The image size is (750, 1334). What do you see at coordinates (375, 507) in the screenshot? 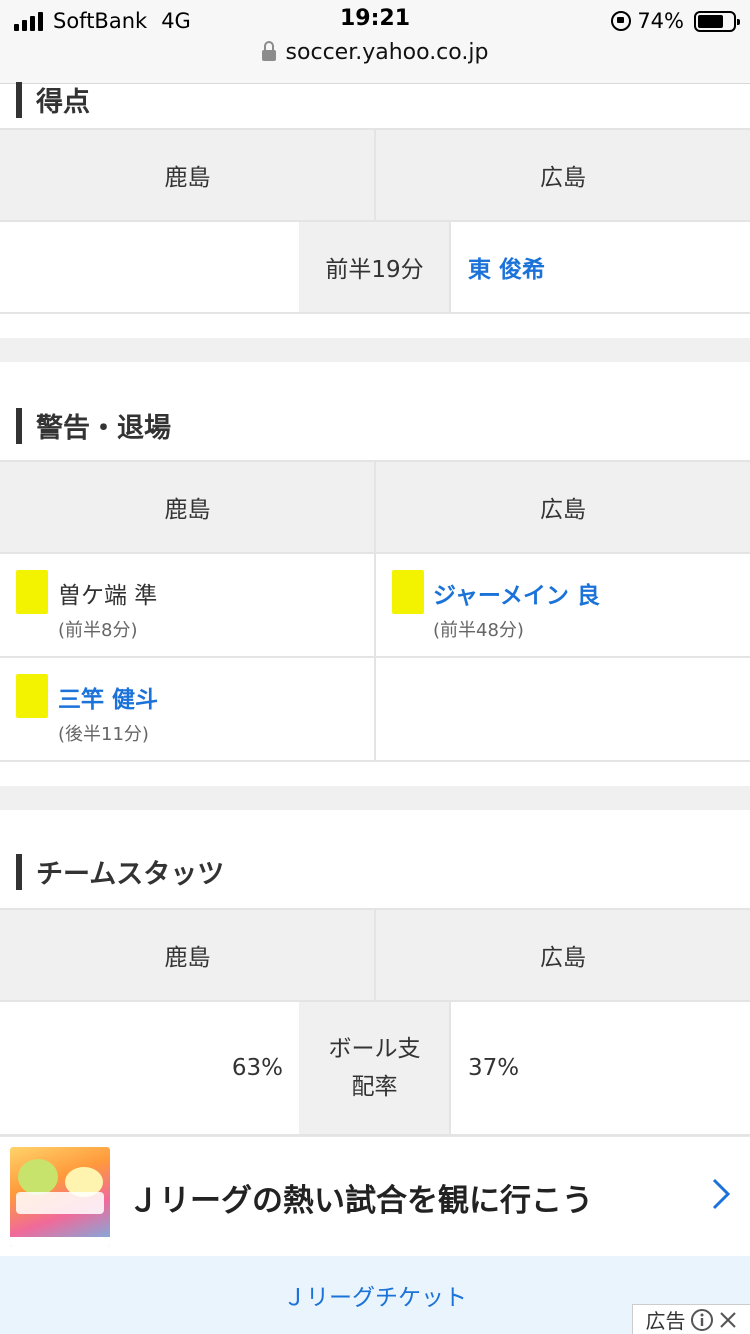
I see `cards-header-row: 鹿島 広島` at bounding box center [375, 507].